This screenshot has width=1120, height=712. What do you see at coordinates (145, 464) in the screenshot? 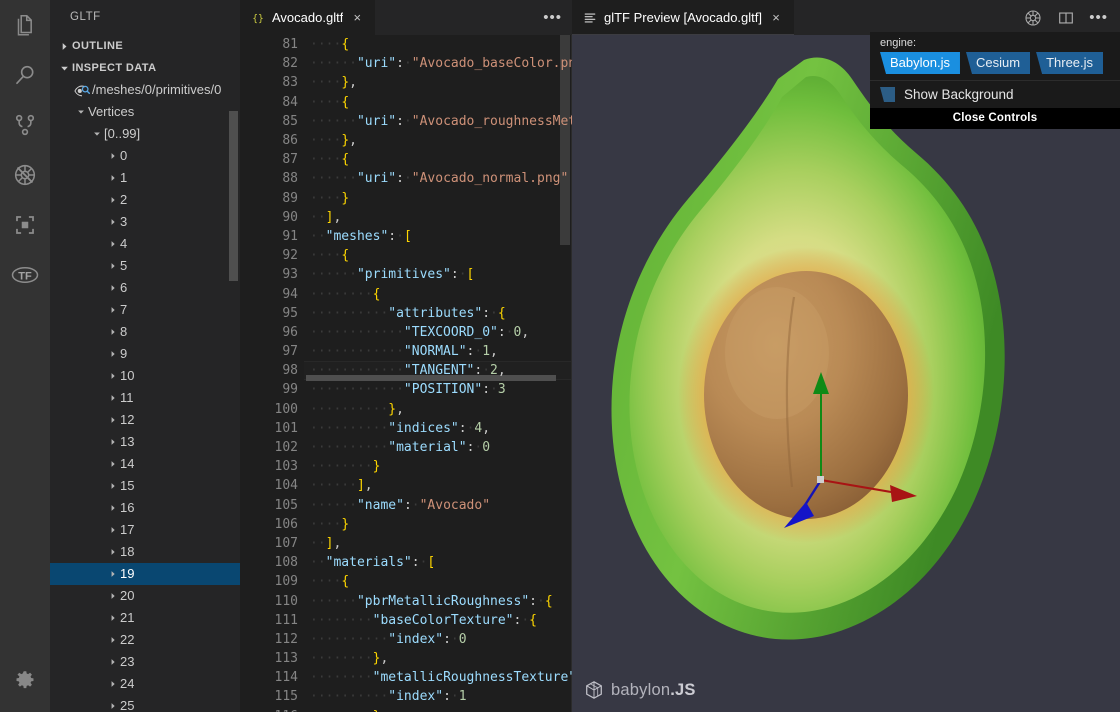
I see `tree-row: 14` at bounding box center [145, 464].